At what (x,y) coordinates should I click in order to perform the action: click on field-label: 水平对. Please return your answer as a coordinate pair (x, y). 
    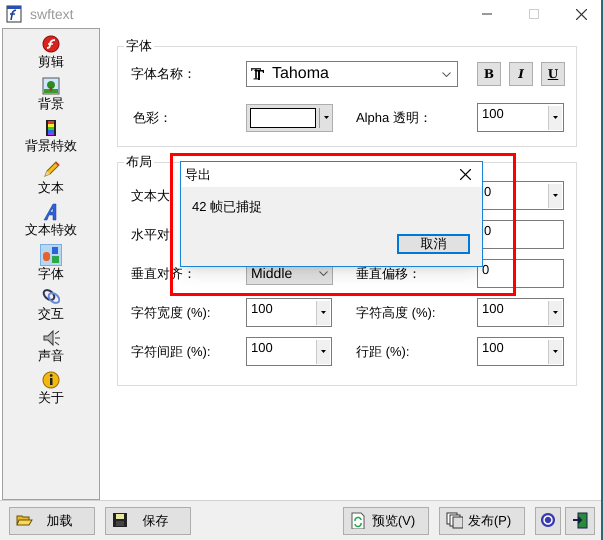
    Looking at the image, I should click on (151, 235).